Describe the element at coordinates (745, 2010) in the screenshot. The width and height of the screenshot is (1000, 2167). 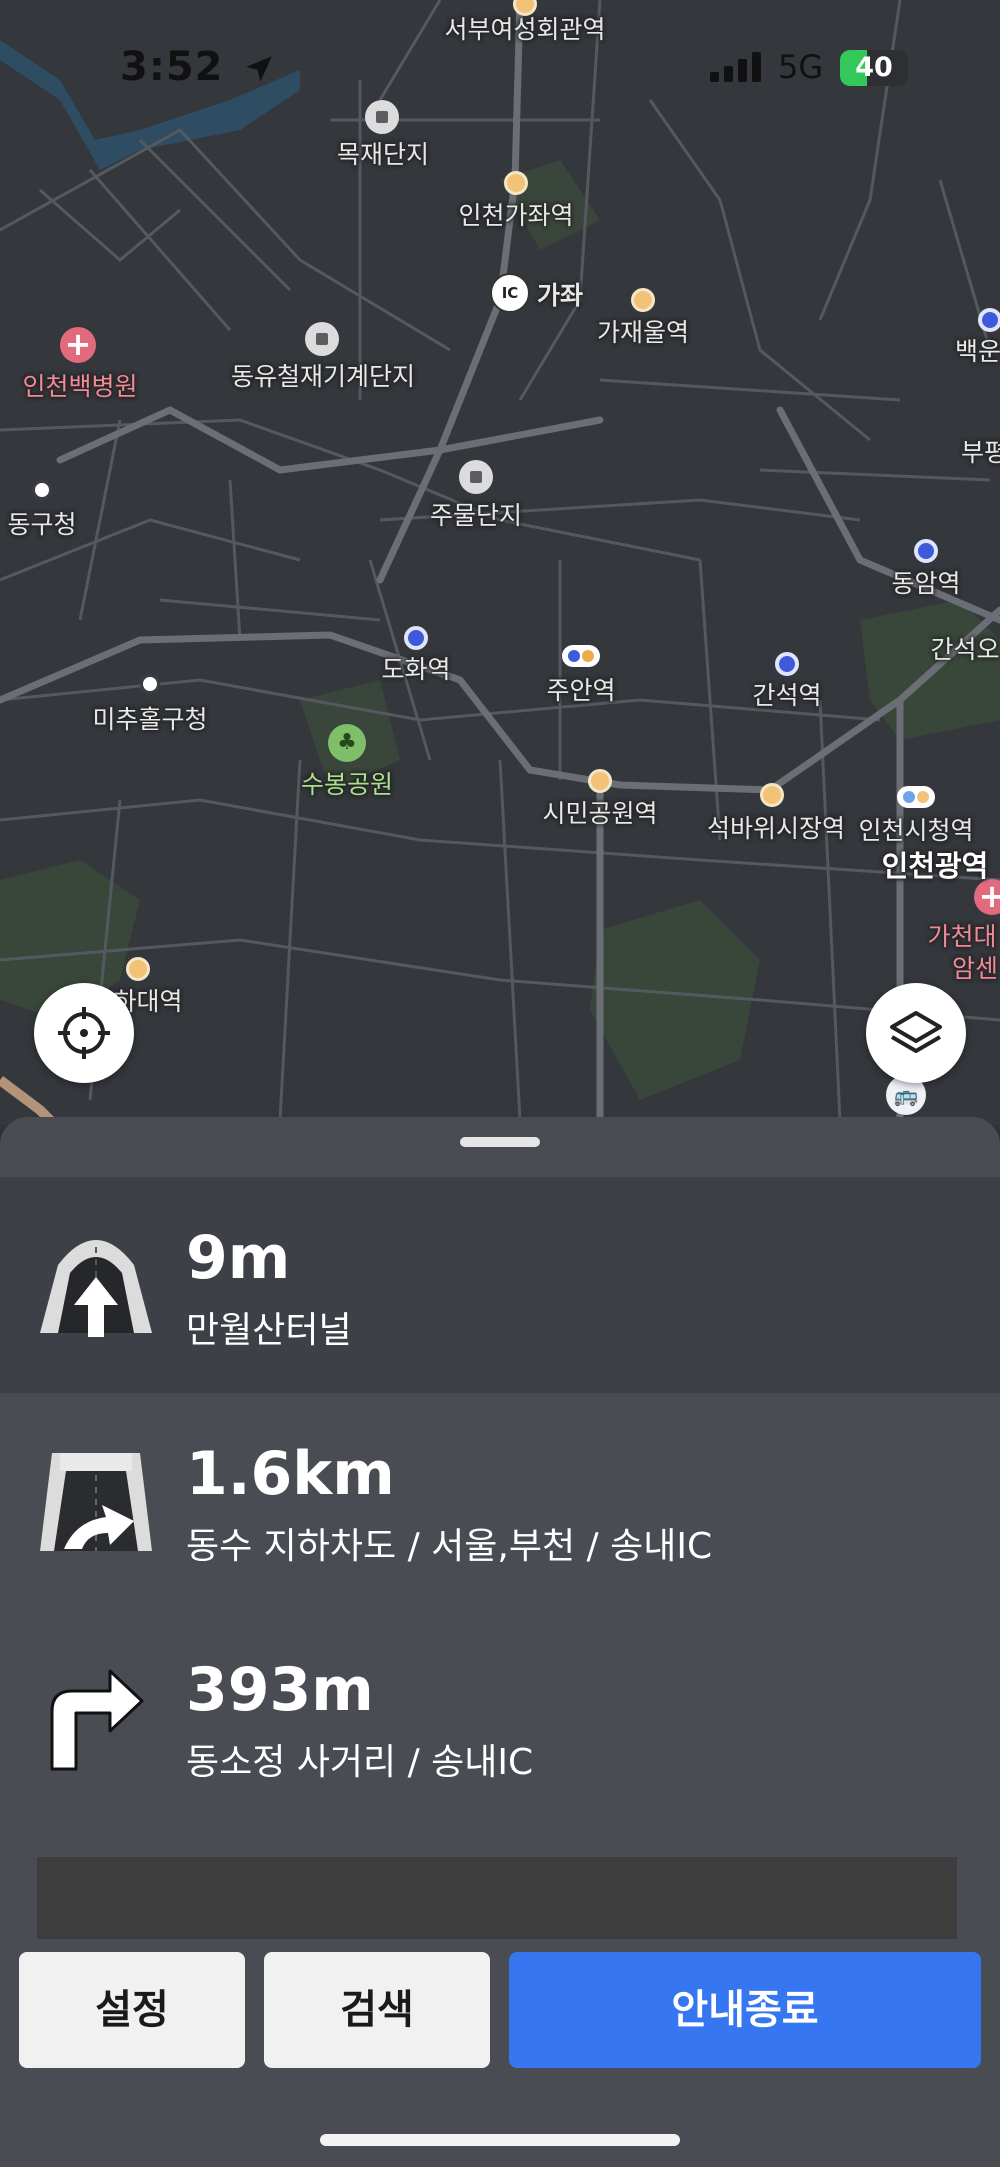
I see `end-guidance-button: 안내종료` at that location.